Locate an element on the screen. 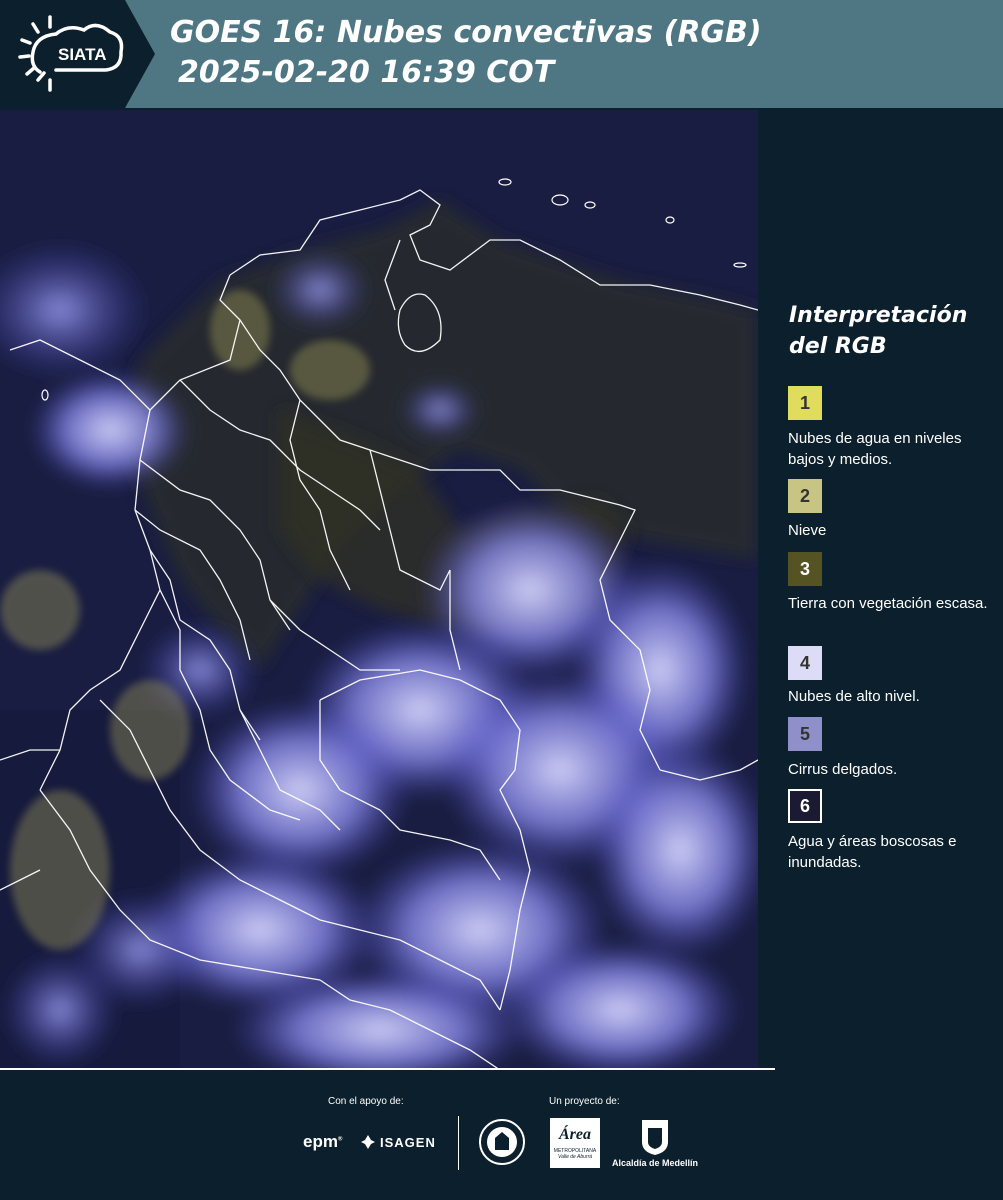 The width and height of the screenshot is (1003, 1200). epm-logo-text: epm is located at coordinates (320, 1141).